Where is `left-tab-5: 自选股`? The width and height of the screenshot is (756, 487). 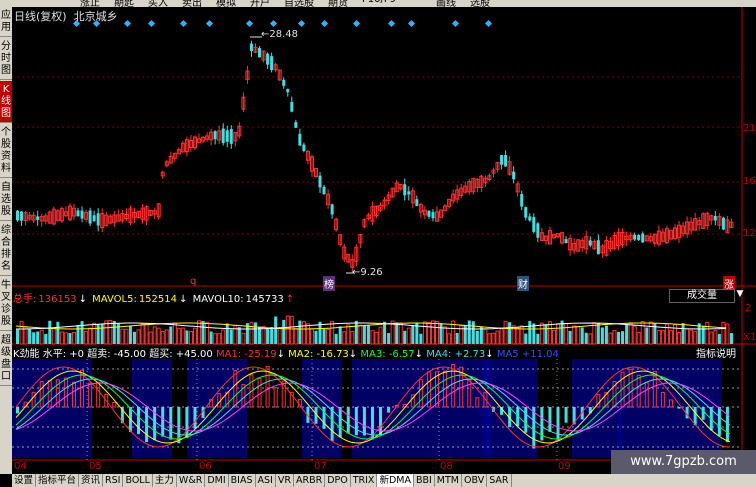
left-tab-5: 自选股 is located at coordinates (6, 200).